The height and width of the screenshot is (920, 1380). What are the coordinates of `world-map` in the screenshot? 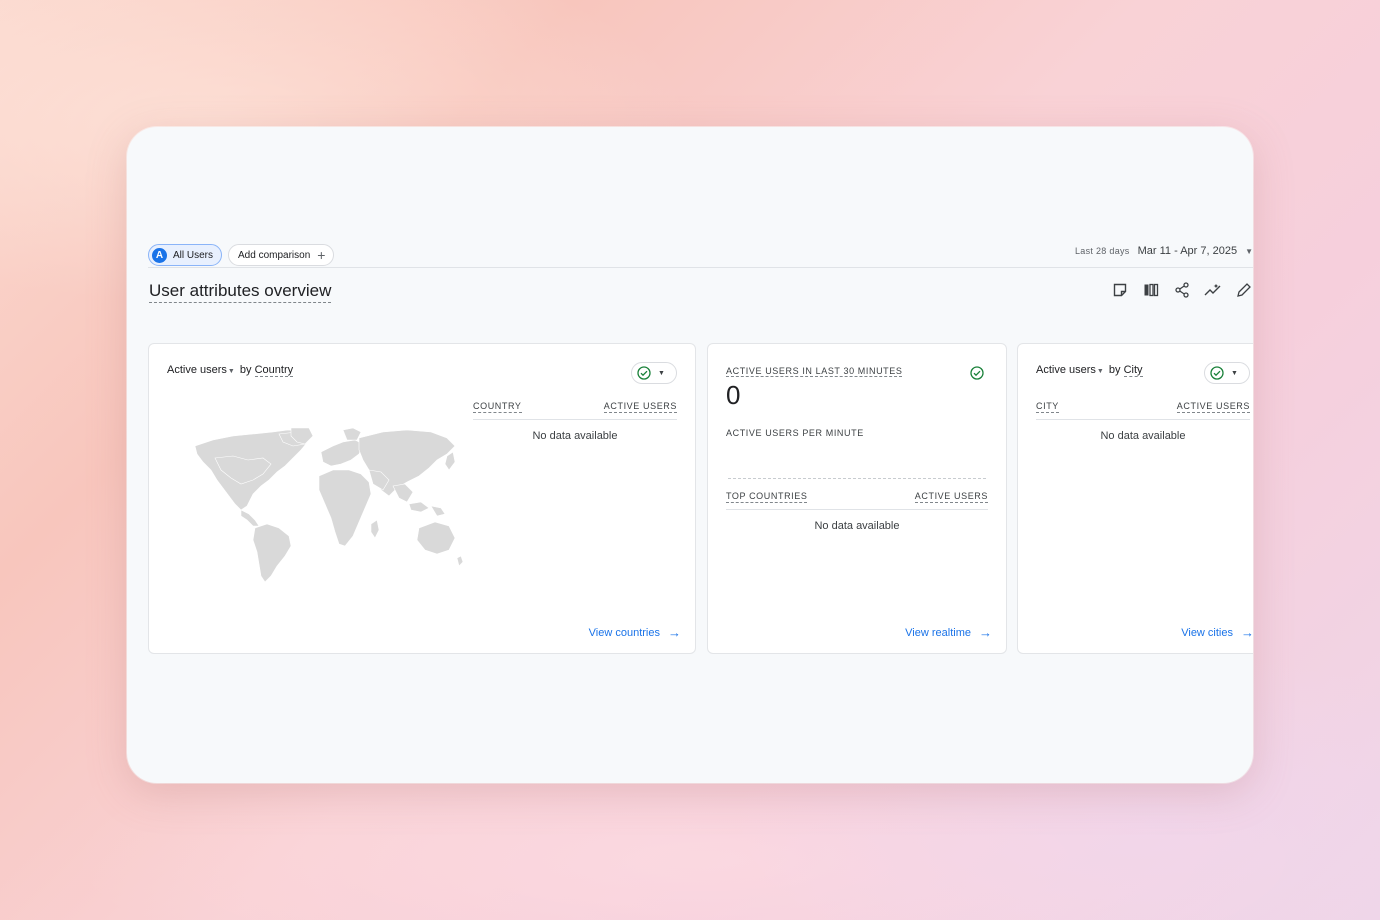 It's located at (329, 505).